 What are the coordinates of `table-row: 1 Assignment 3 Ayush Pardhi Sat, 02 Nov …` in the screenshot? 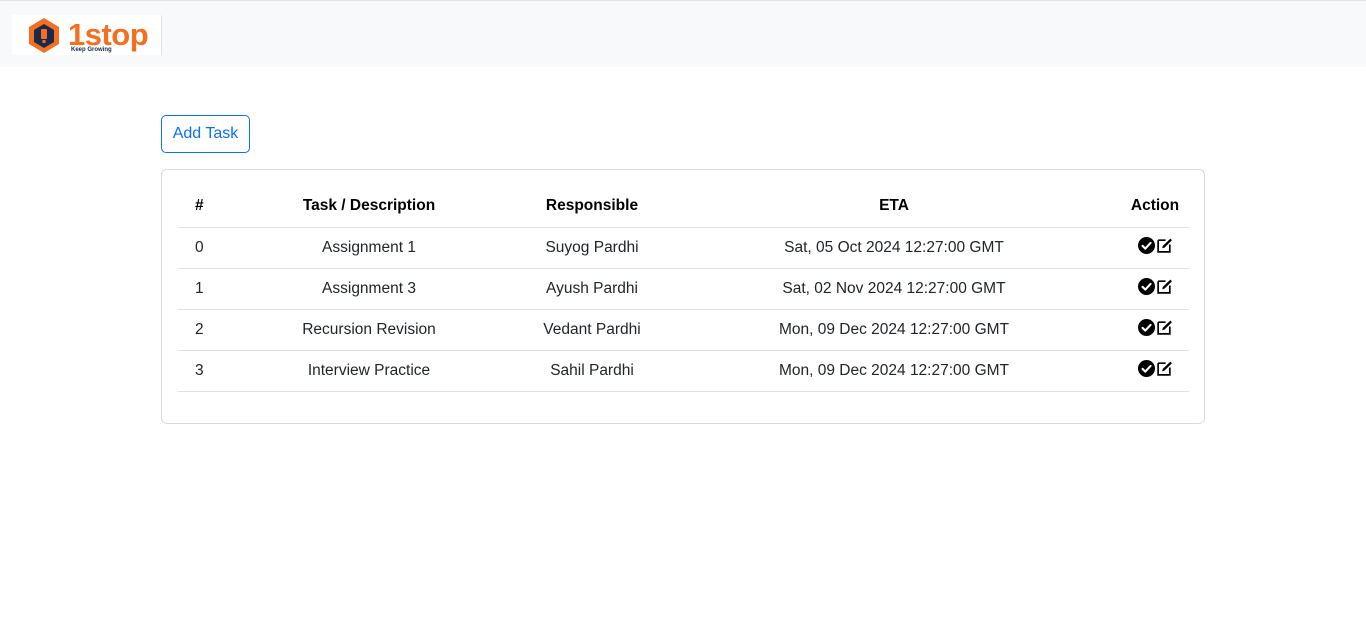 It's located at (683, 289).